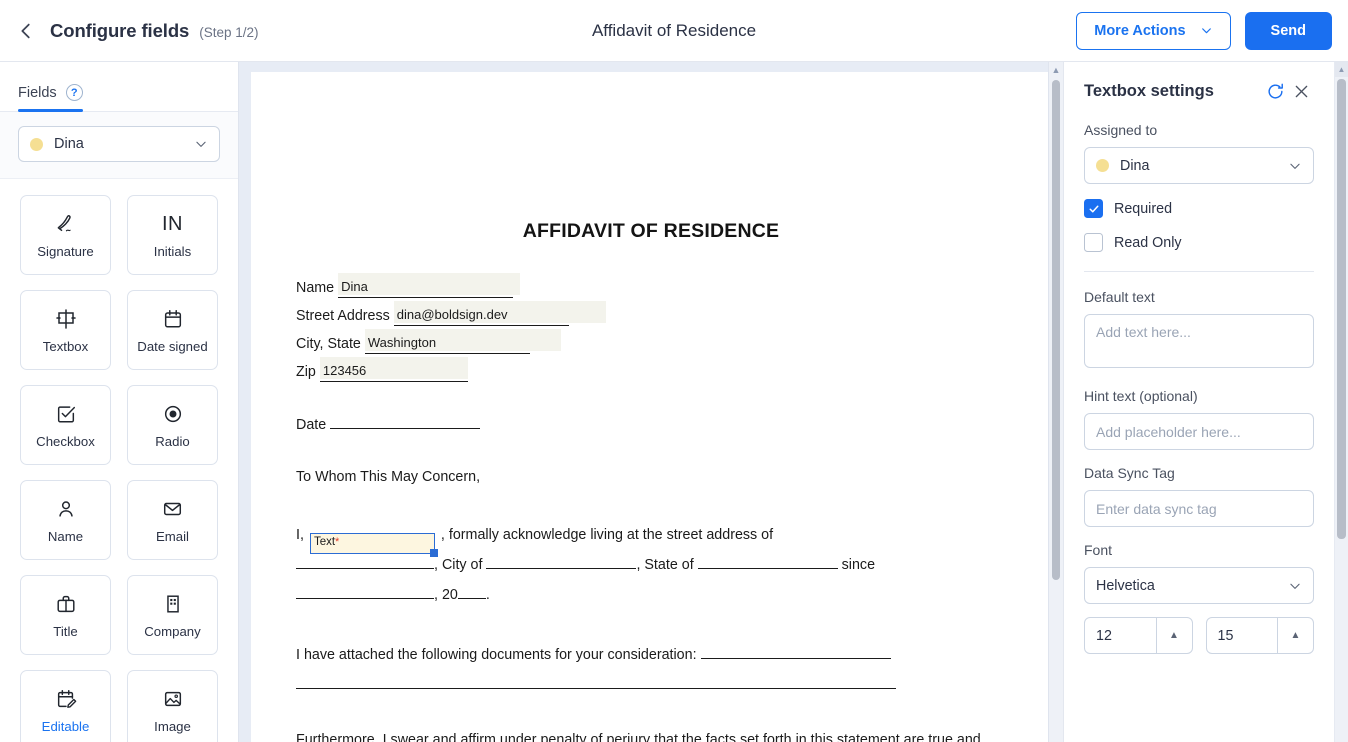 The image size is (1348, 742). I want to click on resize-handle, so click(433, 553).